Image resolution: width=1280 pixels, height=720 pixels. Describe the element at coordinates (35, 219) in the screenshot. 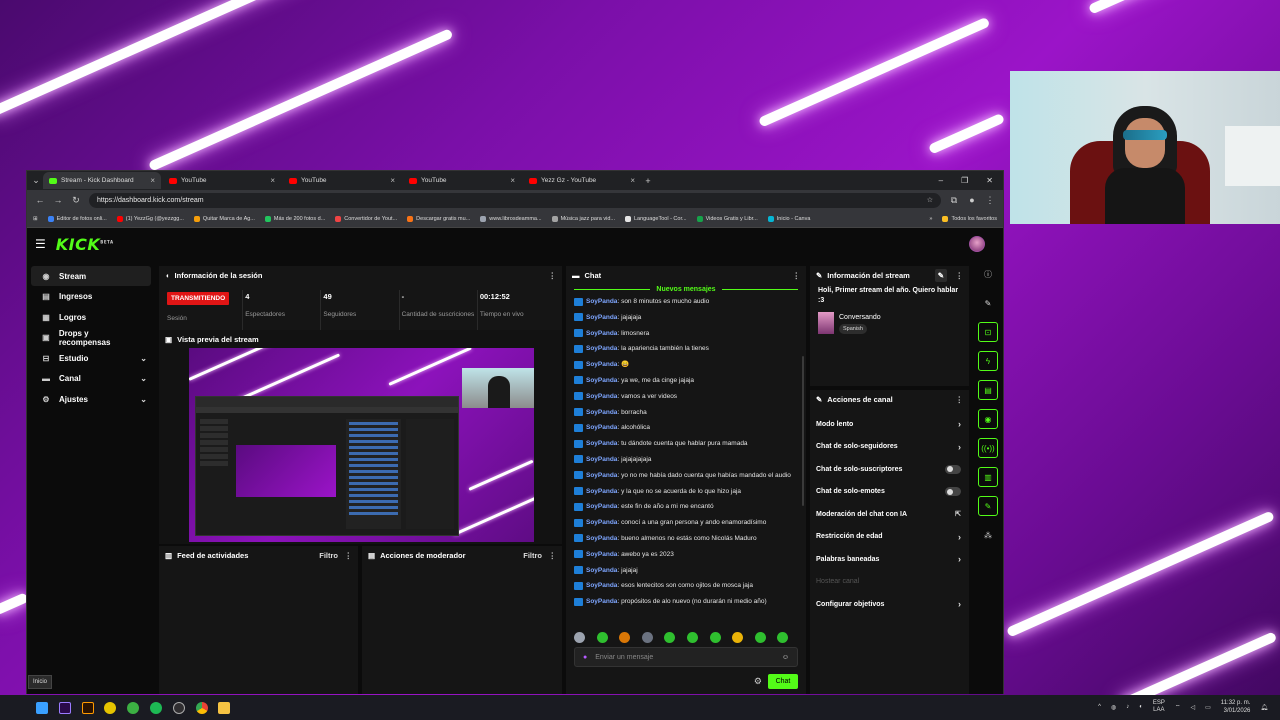

I see `apps-grid-icon: ⊞` at that location.